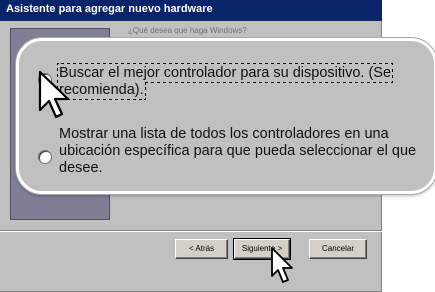 The width and height of the screenshot is (435, 292). Describe the element at coordinates (338, 249) in the screenshot. I see `cancel-button: Cancelar` at that location.